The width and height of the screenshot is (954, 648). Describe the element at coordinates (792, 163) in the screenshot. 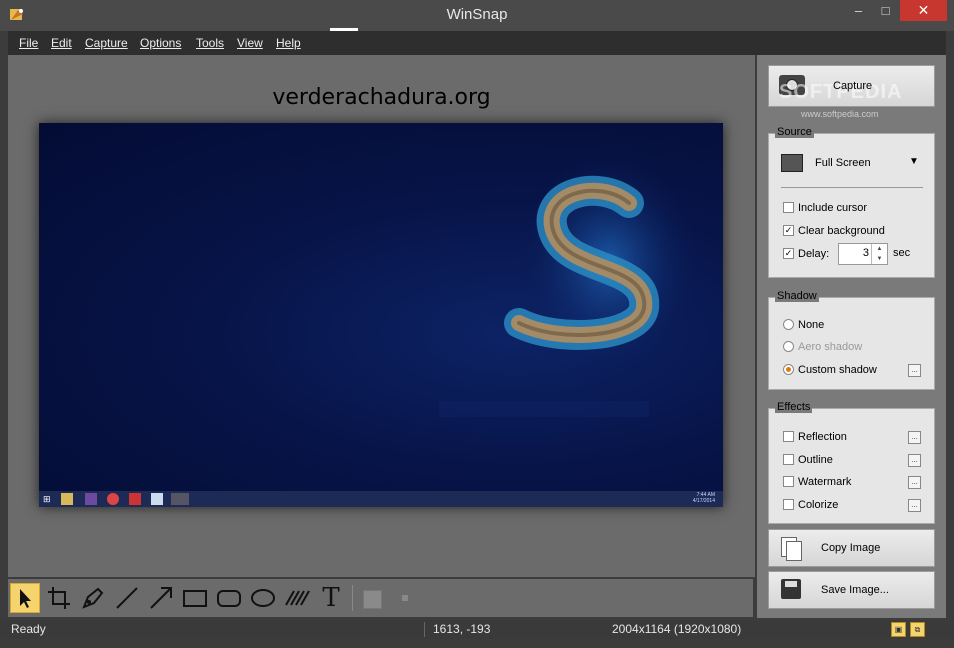

I see `monitor-icon` at that location.